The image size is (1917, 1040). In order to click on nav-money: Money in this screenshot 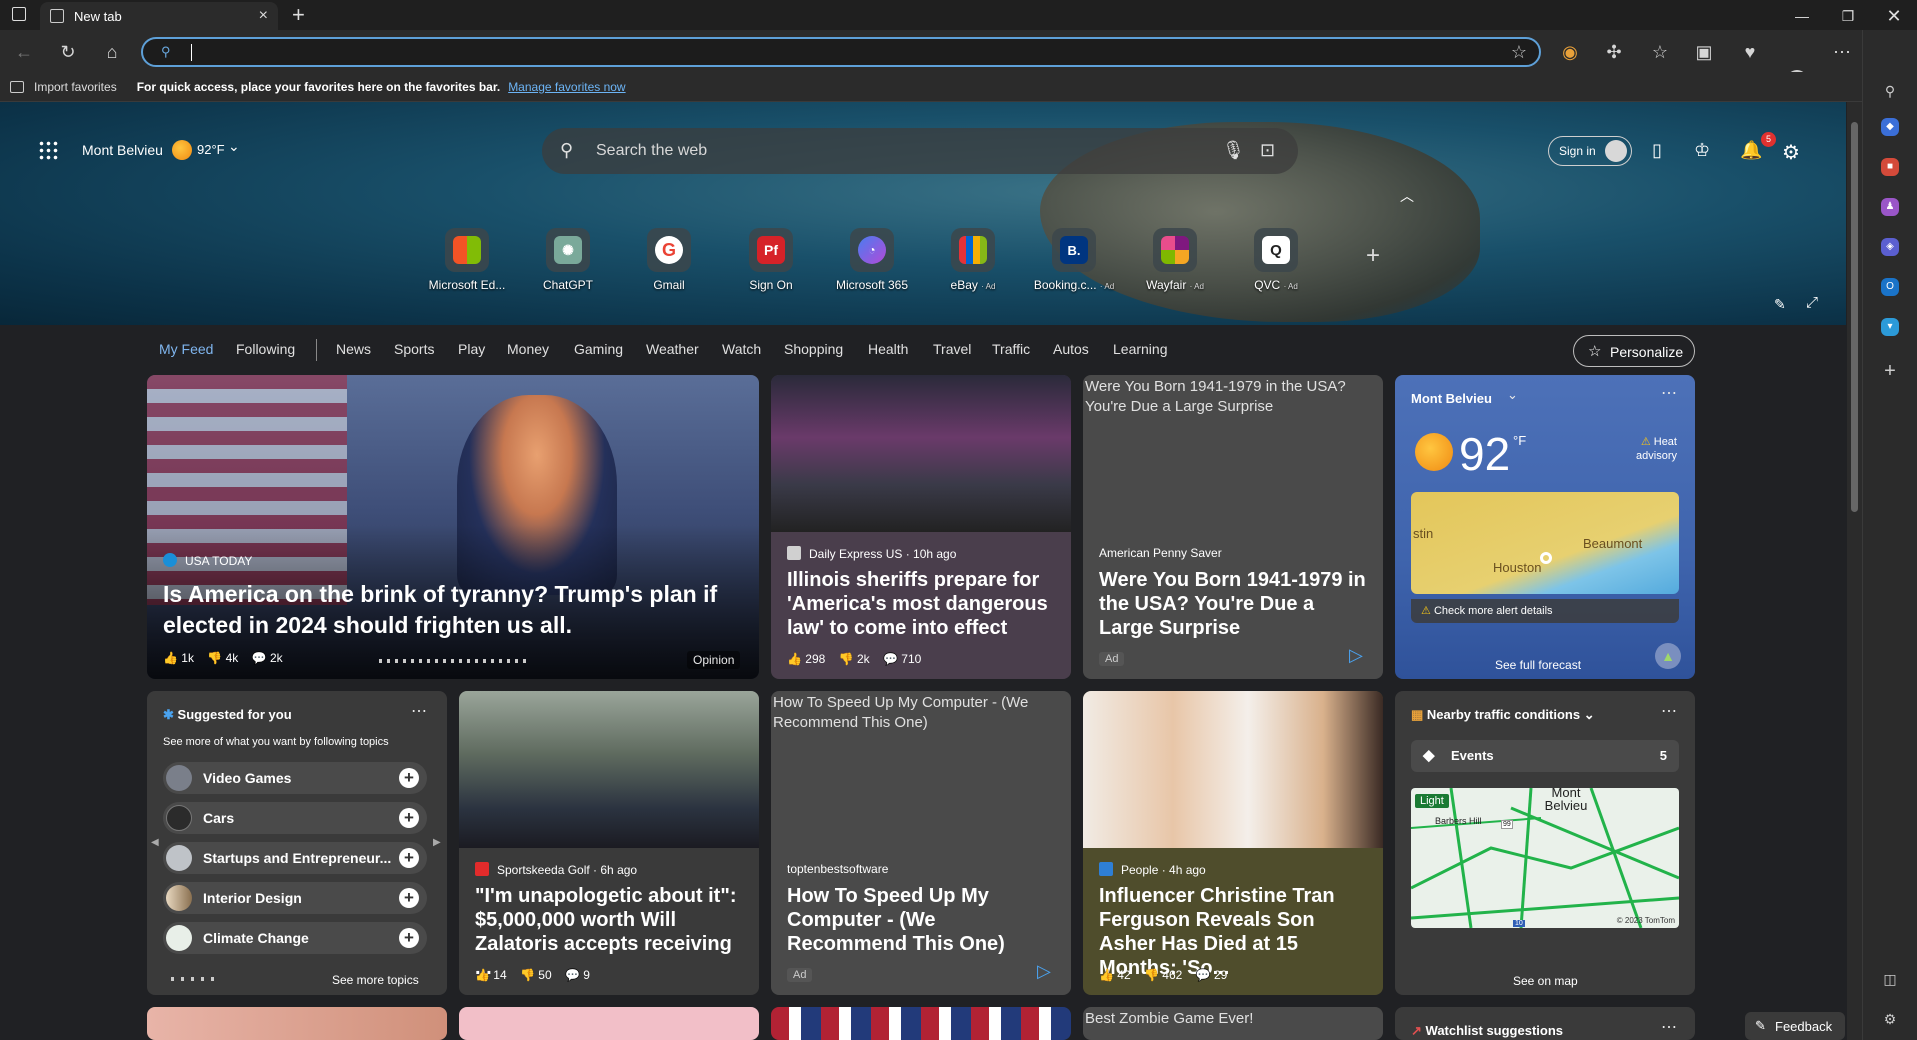, I will do `click(528, 349)`.